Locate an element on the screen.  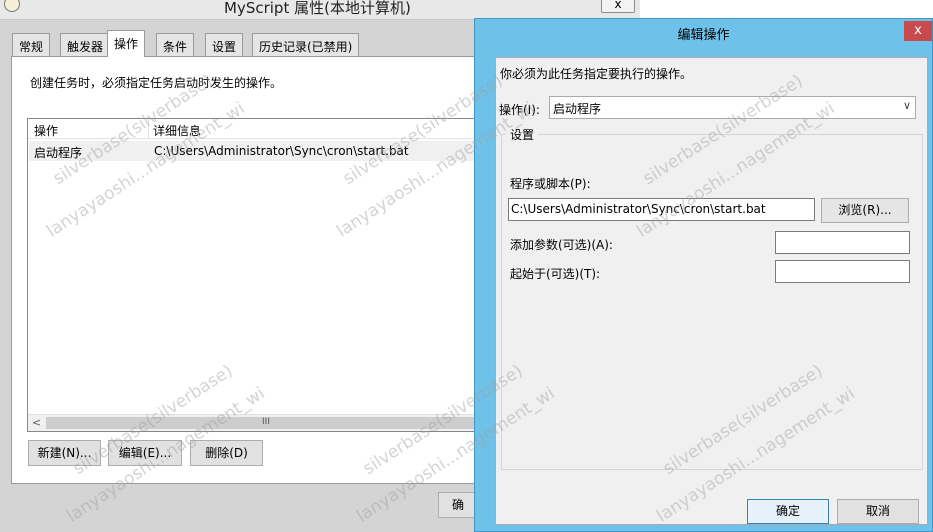
properties-titlebar: MyScript 属性(本地计算机) x is located at coordinates (320, 10).